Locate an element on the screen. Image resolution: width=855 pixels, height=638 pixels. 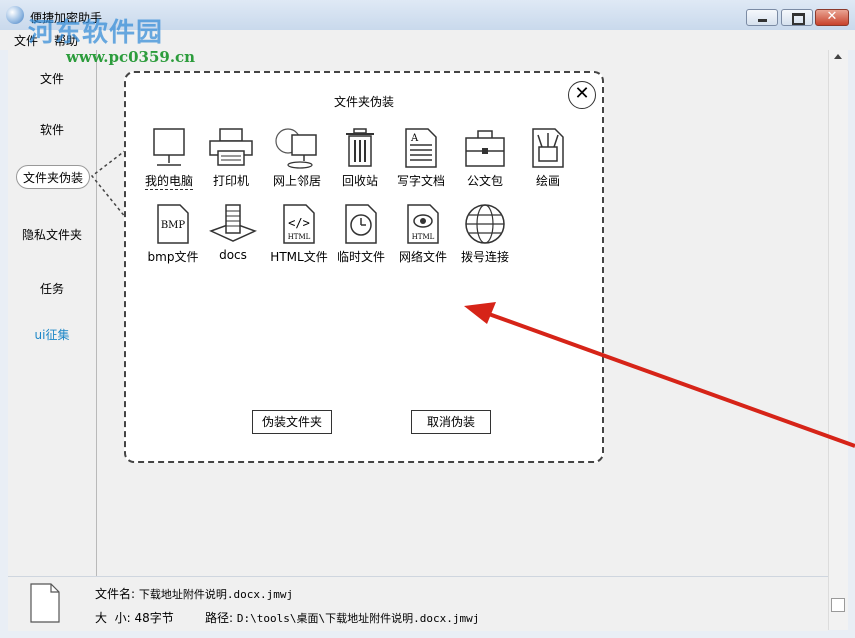
temp-file-icon is located at coordinates (361, 224).